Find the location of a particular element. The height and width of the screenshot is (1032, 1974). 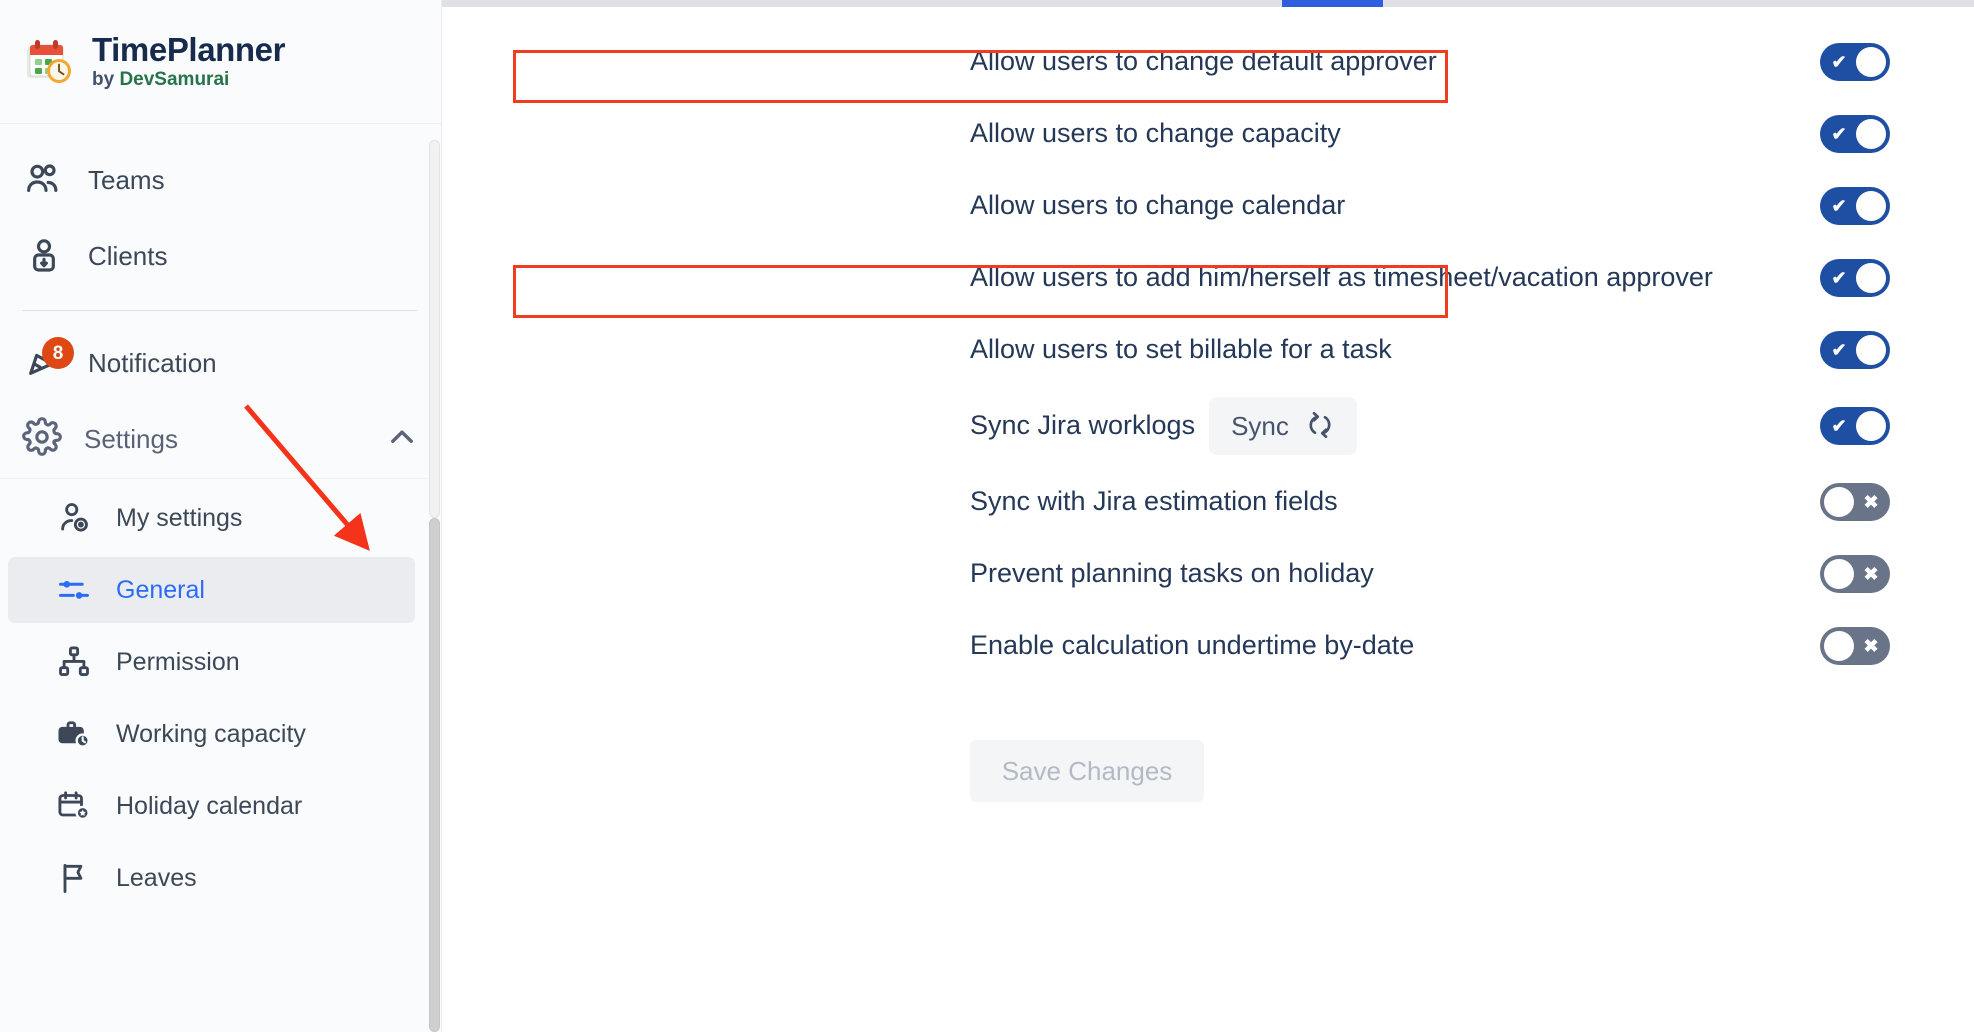

sidebar-item-general: General is located at coordinates (211, 590).